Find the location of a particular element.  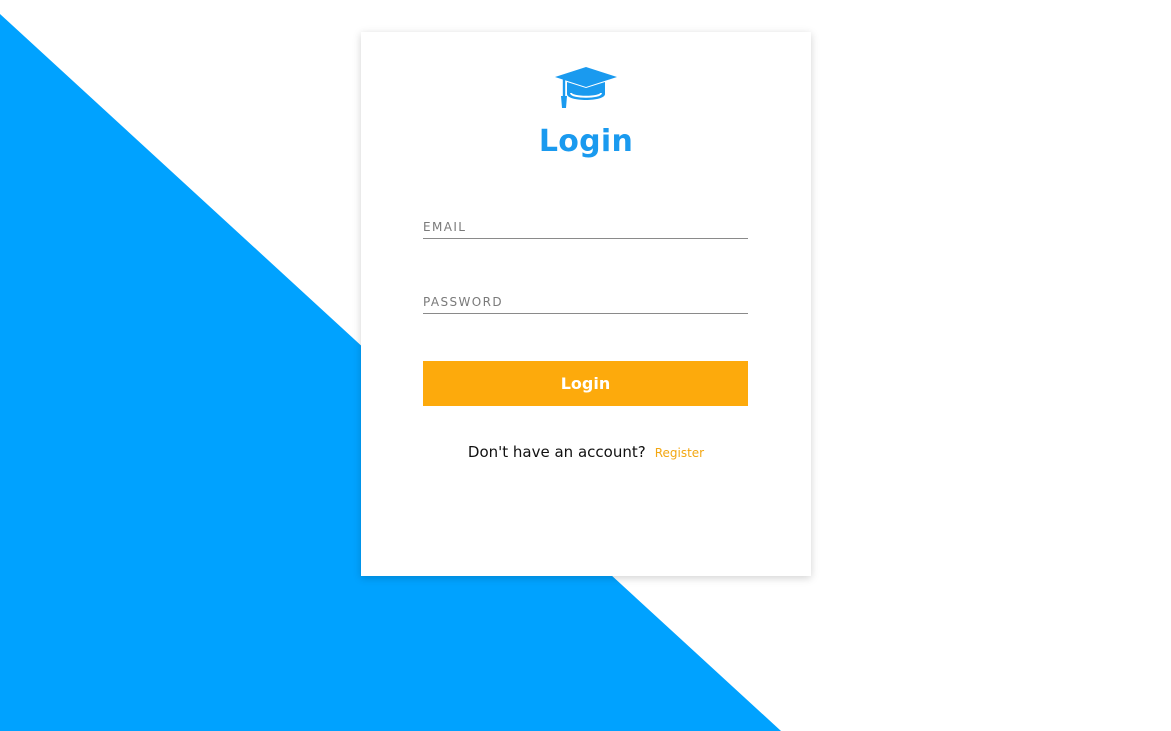

register-prompt: Don't have an account? is located at coordinates (556, 452).